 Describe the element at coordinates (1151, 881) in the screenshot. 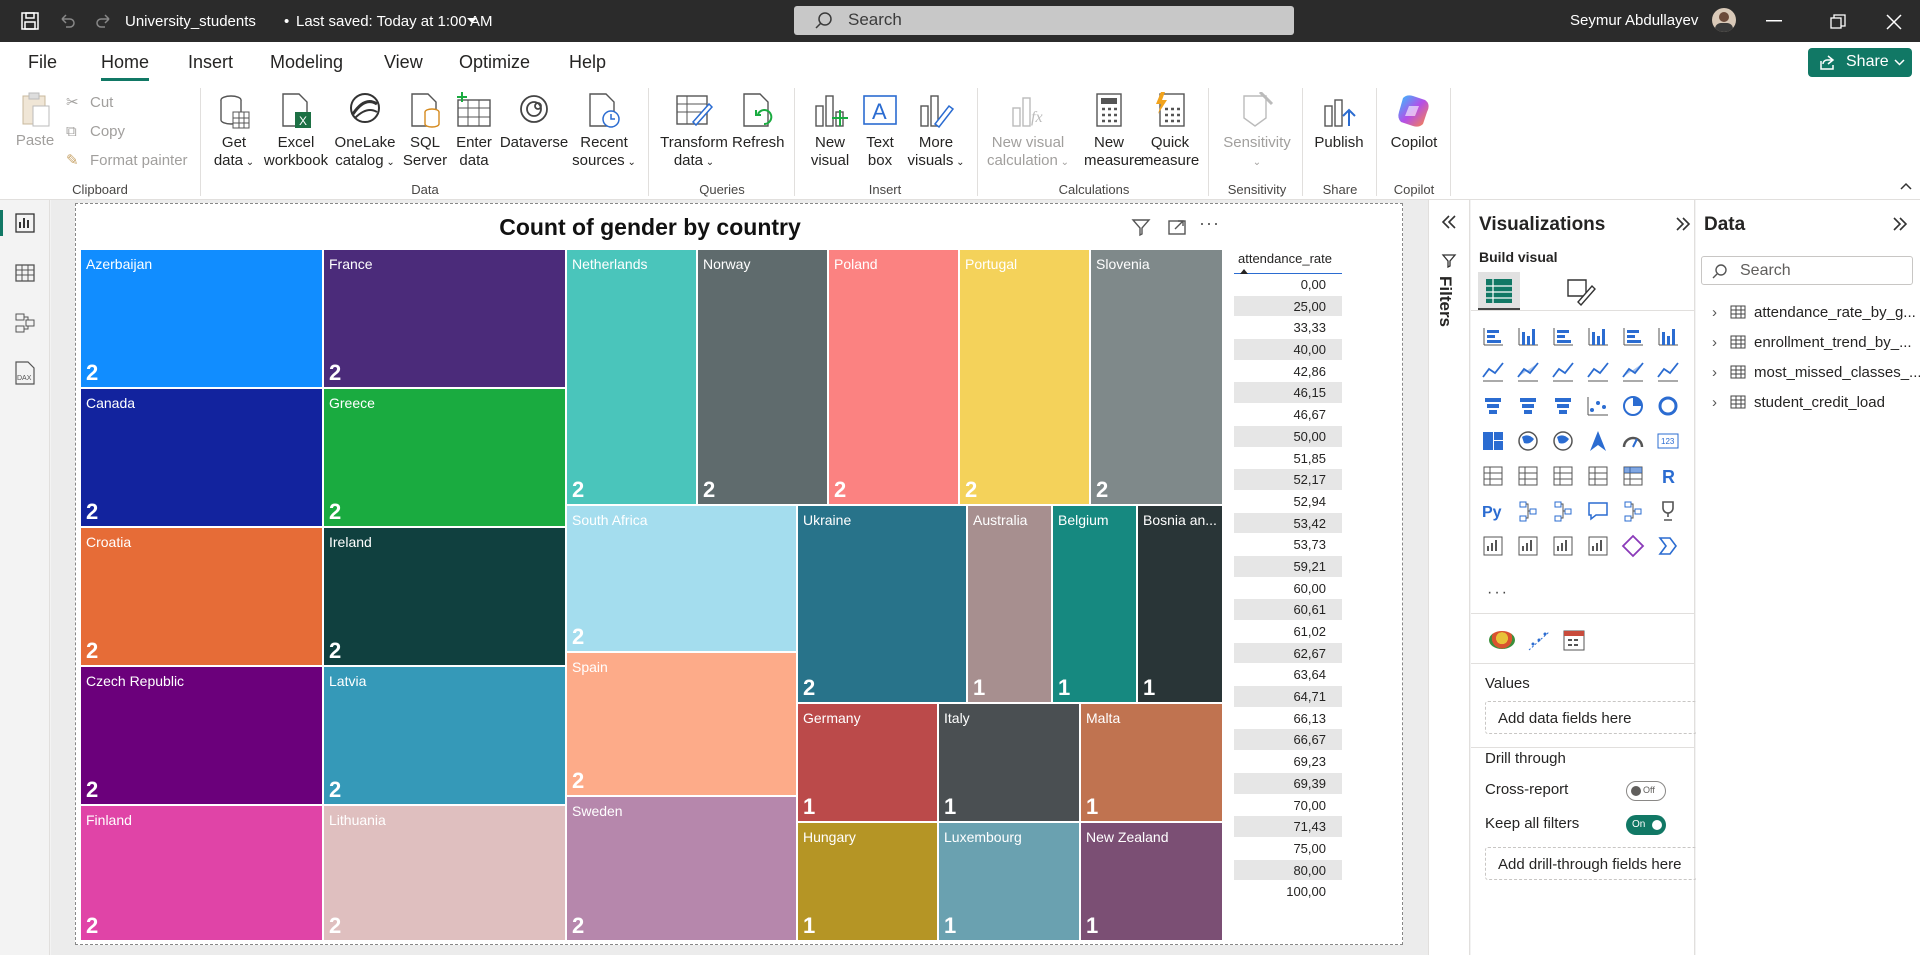

I see `treemap-tile: New Zealand 1` at that location.